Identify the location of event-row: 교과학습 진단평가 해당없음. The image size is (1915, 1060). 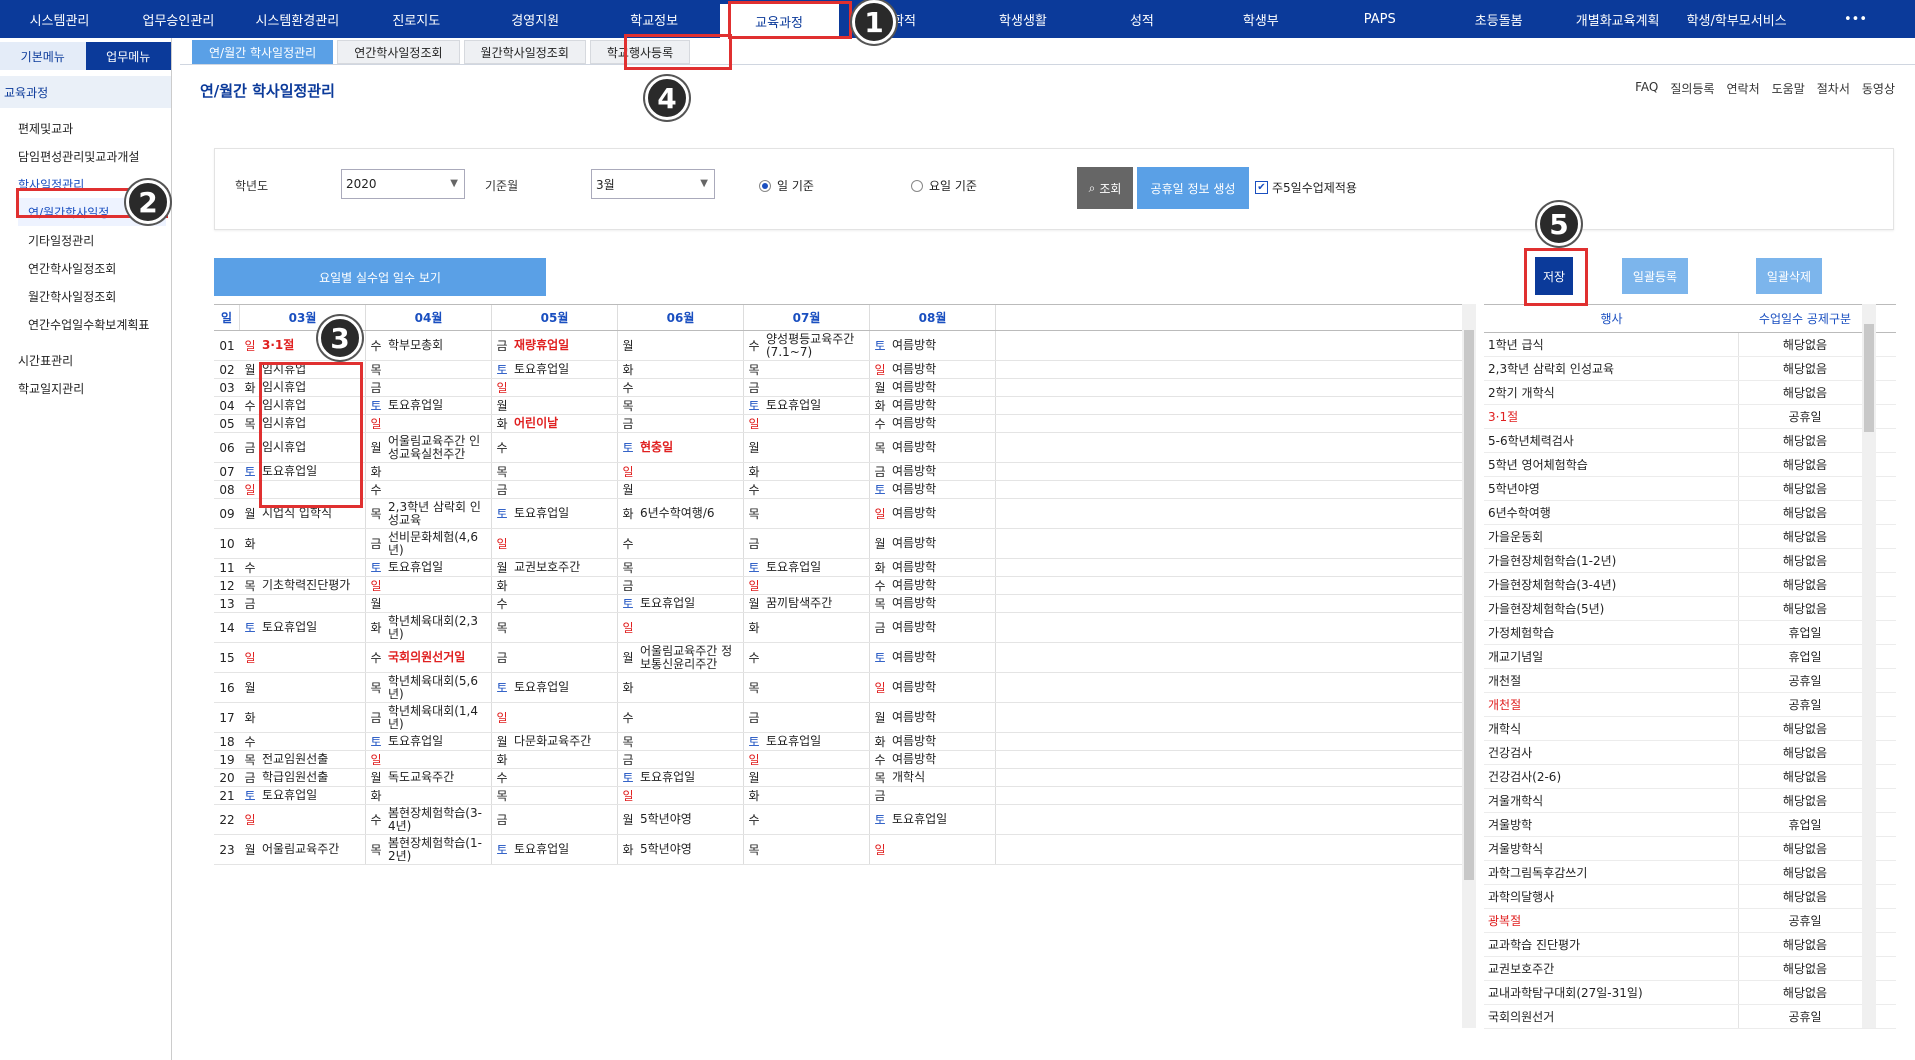
(1690, 945).